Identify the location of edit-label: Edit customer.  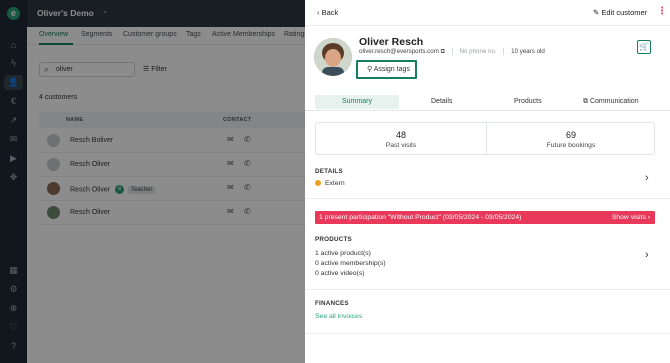
(624, 12).